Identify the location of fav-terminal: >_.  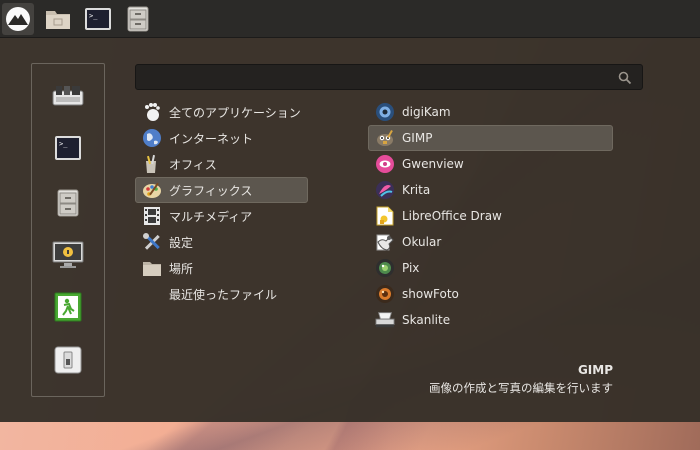
(68, 148).